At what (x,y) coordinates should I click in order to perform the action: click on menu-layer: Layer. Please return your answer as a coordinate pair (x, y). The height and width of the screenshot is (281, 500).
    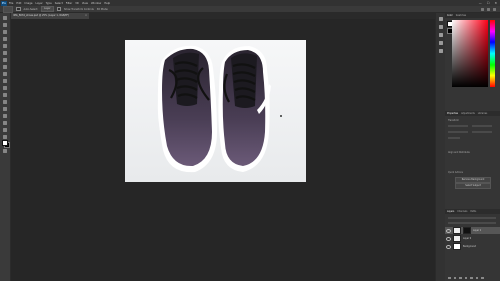
    Looking at the image, I should click on (39, 3).